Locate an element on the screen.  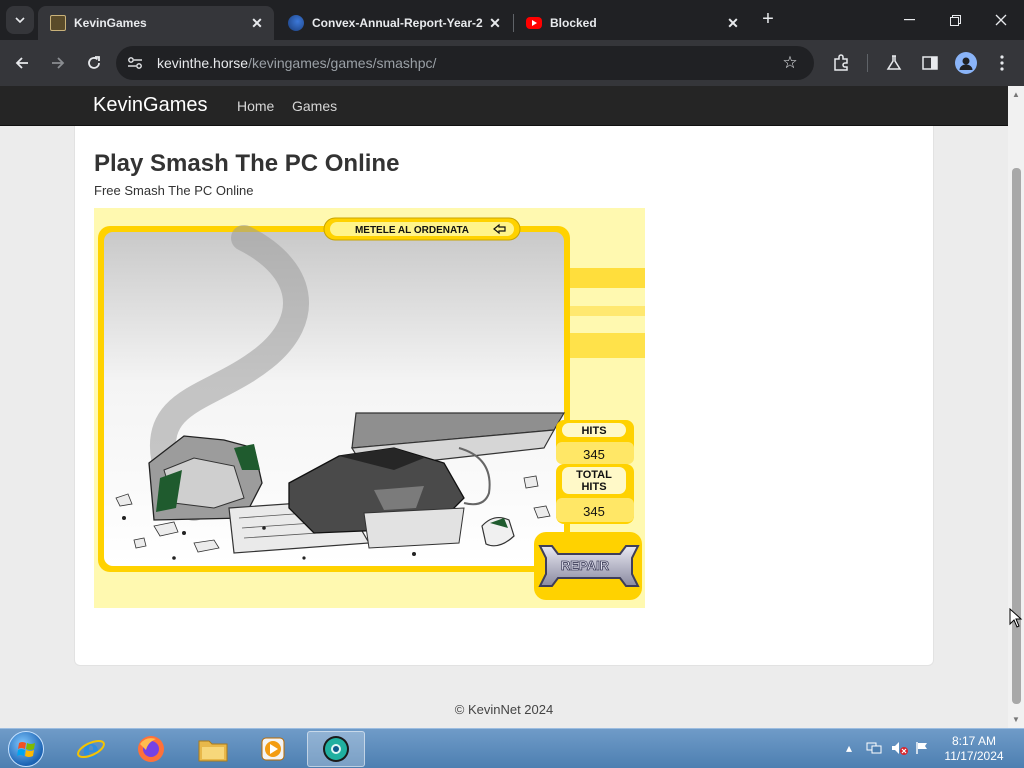
start-button-windows-icon is located at coordinates (26, 749).